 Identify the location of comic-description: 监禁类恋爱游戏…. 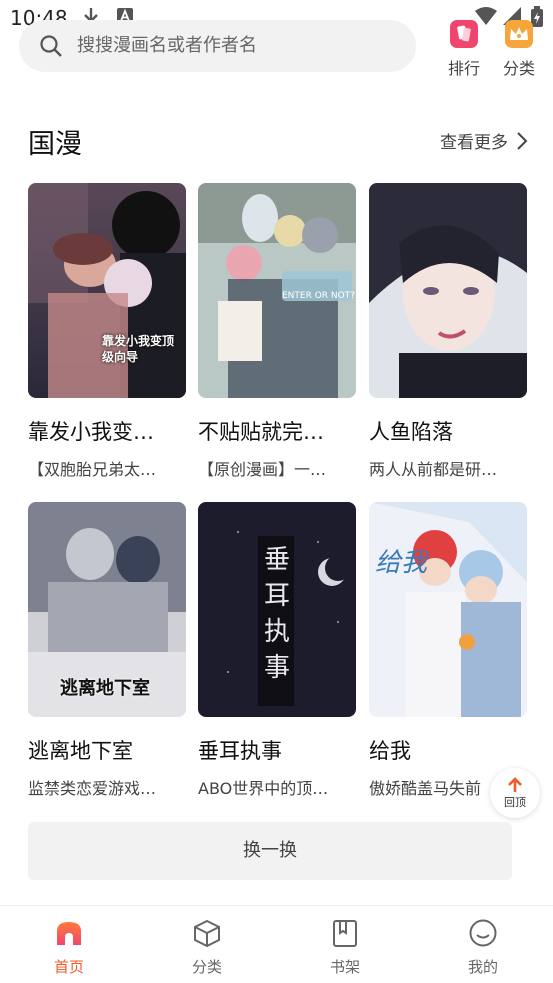
(92, 788).